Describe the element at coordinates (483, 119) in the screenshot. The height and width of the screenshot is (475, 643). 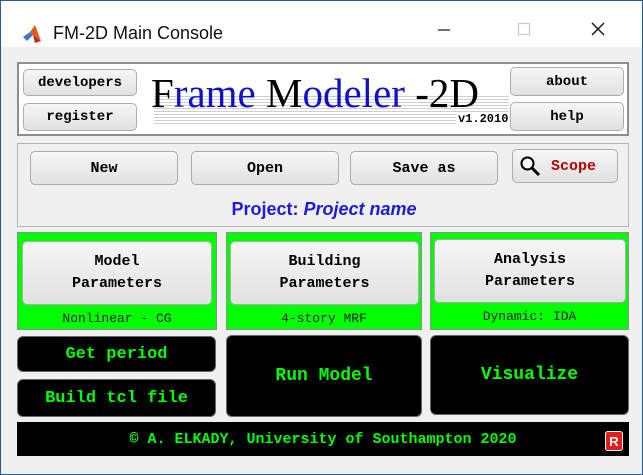
I see `version-label: v1.2010` at that location.